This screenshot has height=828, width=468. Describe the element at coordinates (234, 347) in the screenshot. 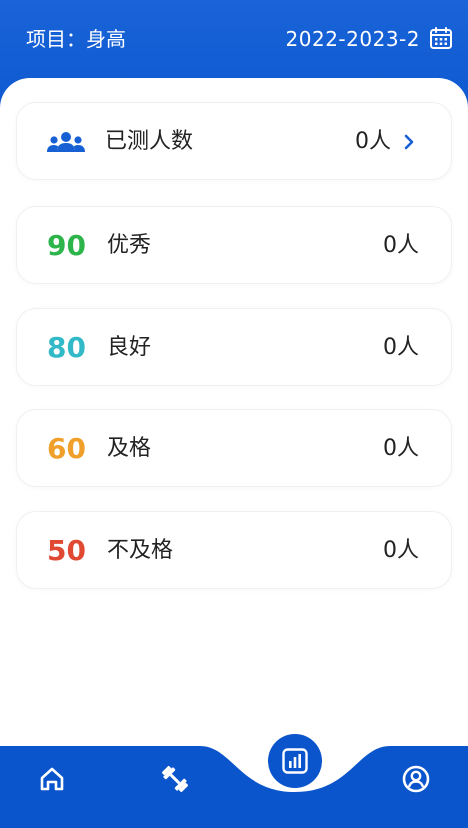

I see `grade-card-good: 80 良好 0人` at that location.